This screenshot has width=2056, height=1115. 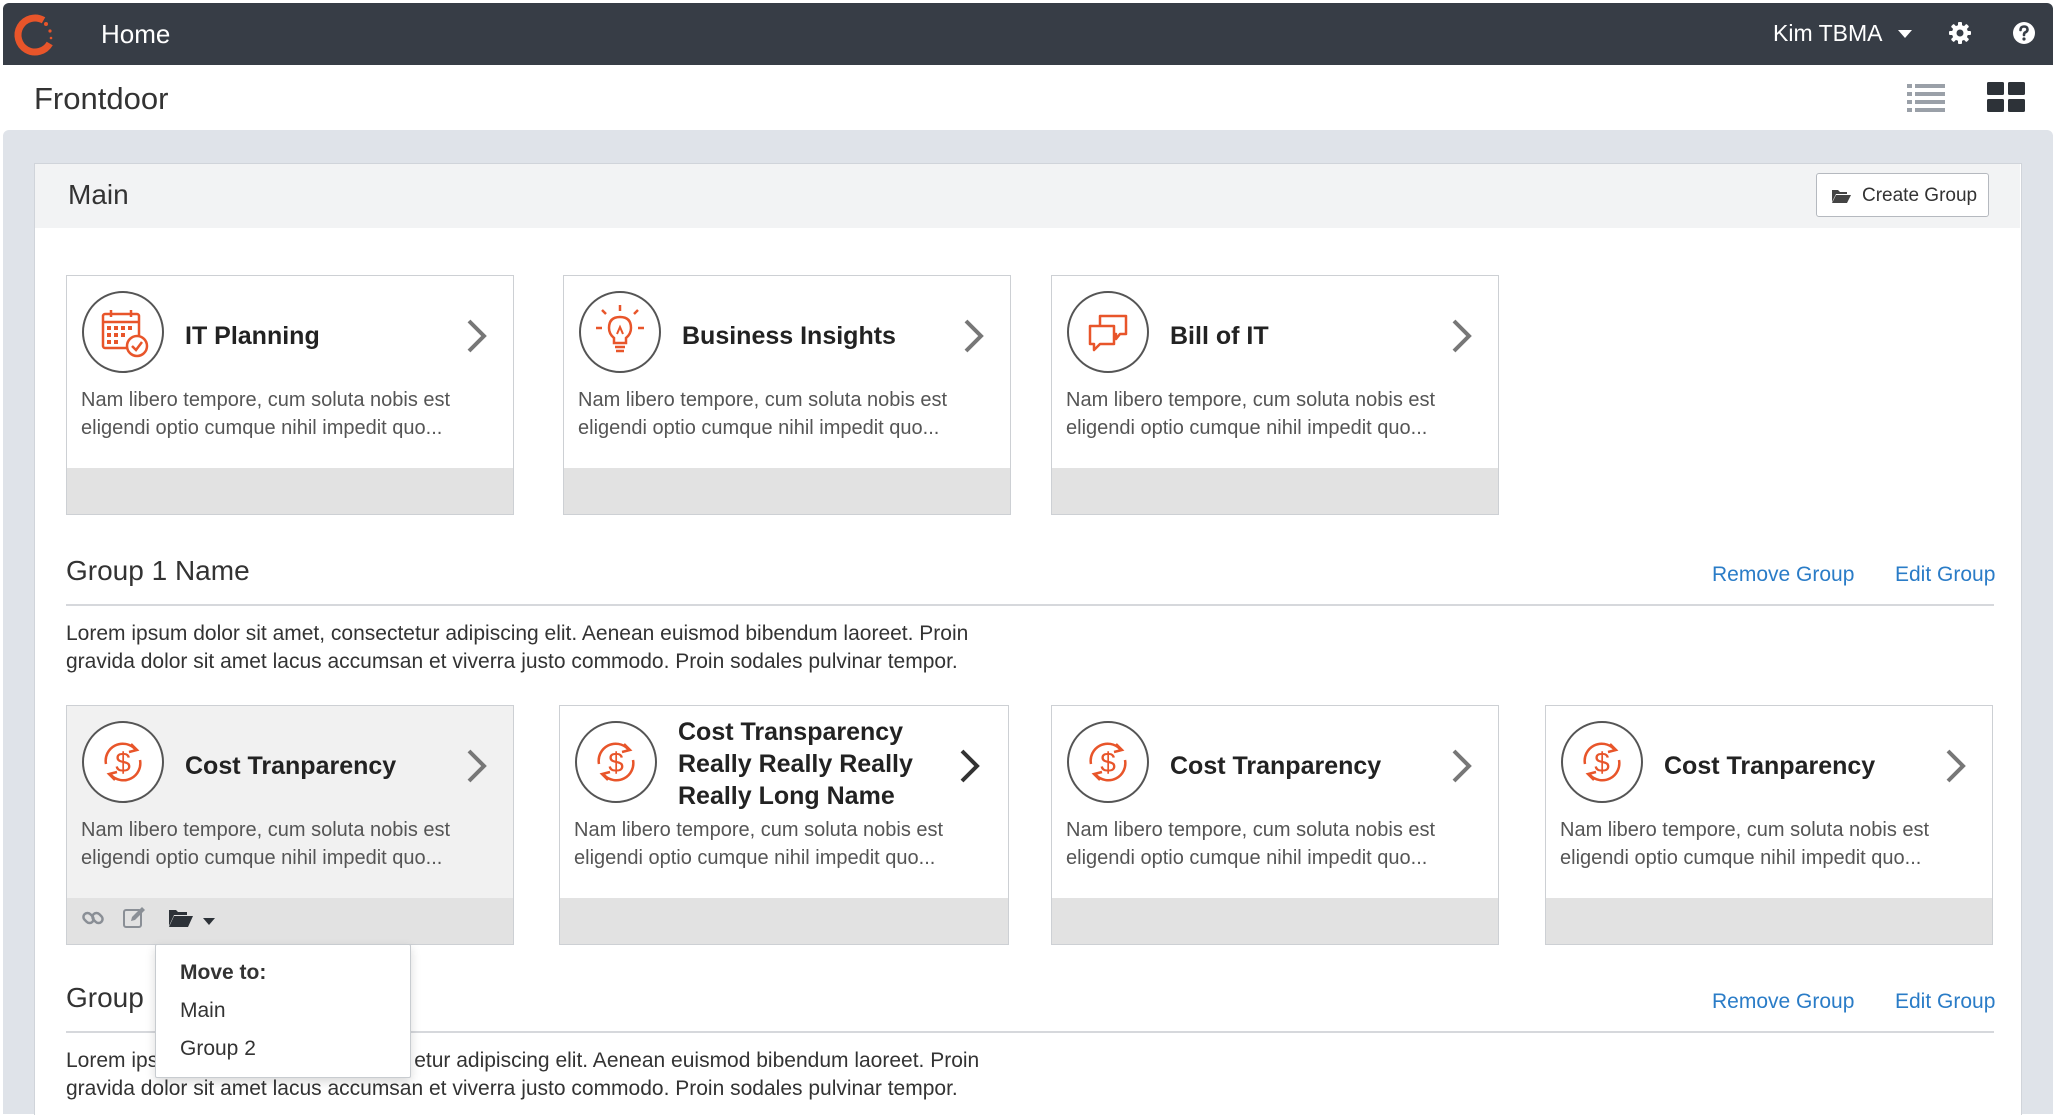 What do you see at coordinates (101, 98) in the screenshot?
I see `page-title: Frontdoor` at bounding box center [101, 98].